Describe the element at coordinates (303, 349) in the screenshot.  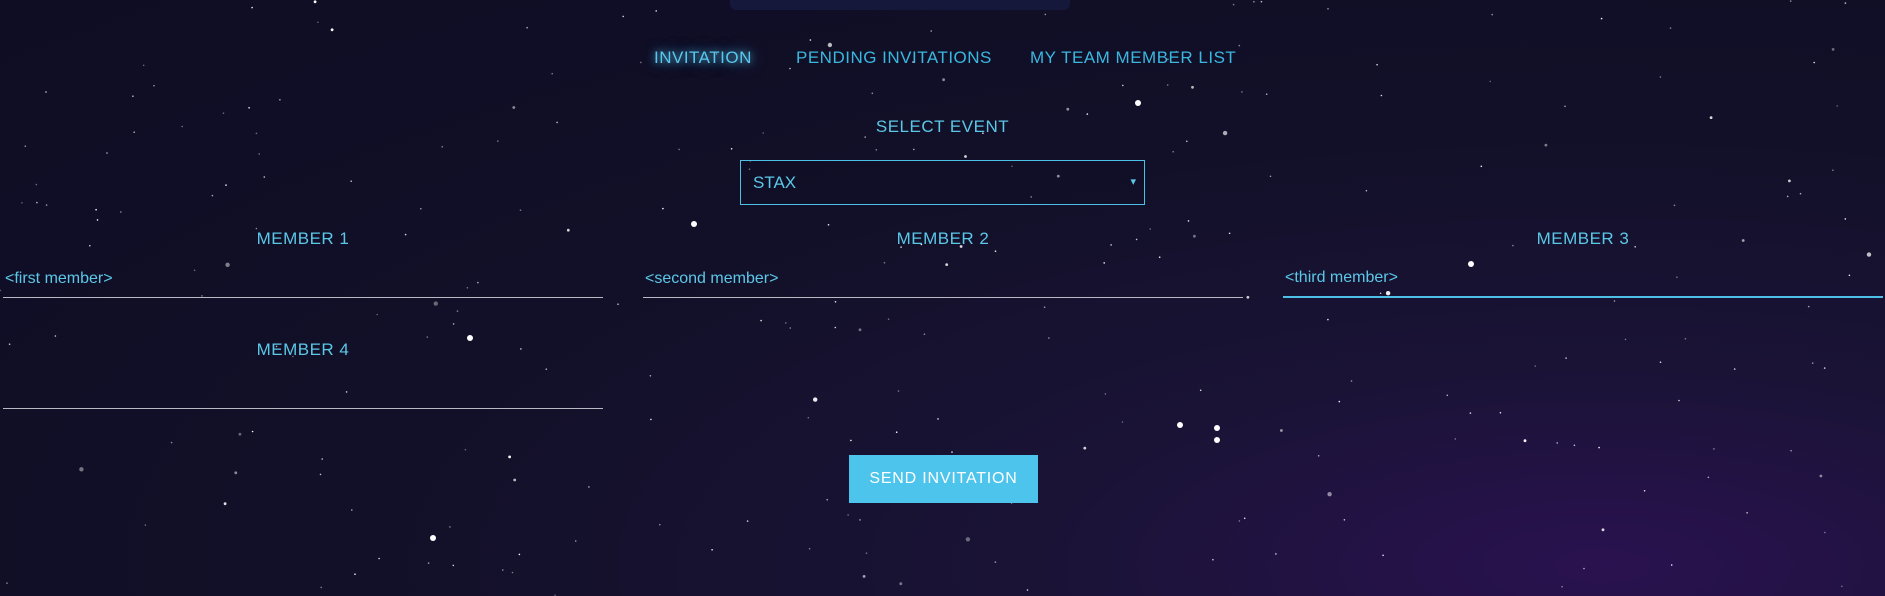
I see `member-4-label: MEMBER 4` at that location.